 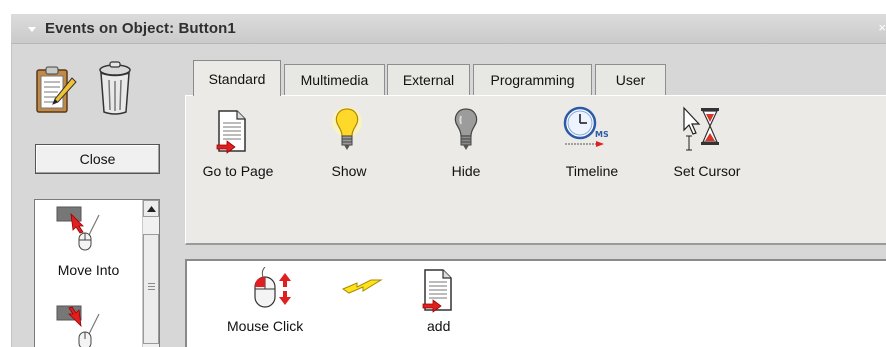 What do you see at coordinates (237, 78) in the screenshot?
I see `tab-standard: Standard` at bounding box center [237, 78].